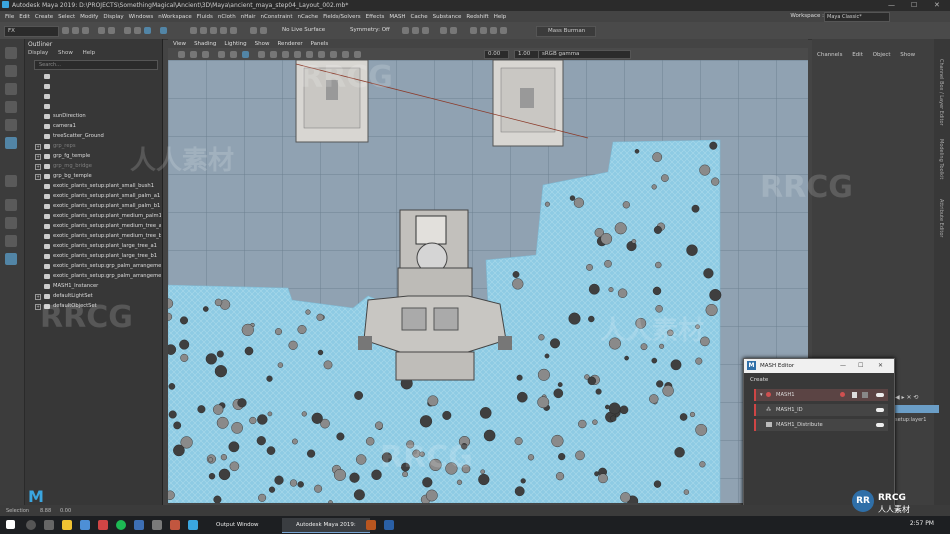 The width and height of the screenshot is (950, 534). I want to click on menu-item: nCache, so click(308, 17).